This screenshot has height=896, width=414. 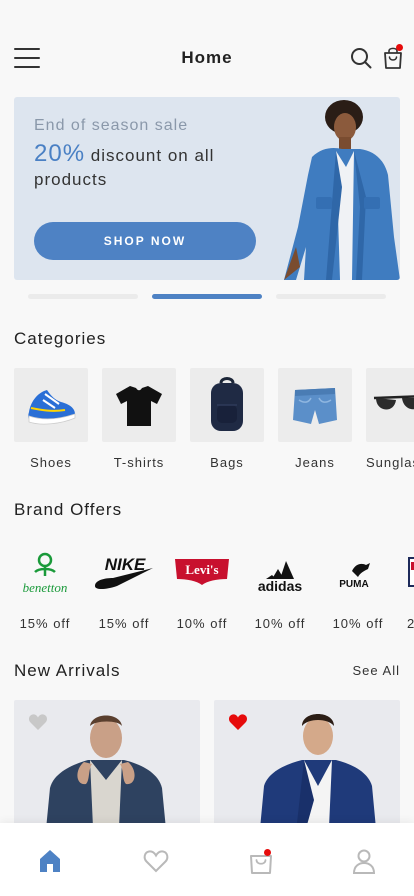 What do you see at coordinates (139, 406) in the screenshot?
I see `tshirt-icon` at bounding box center [139, 406].